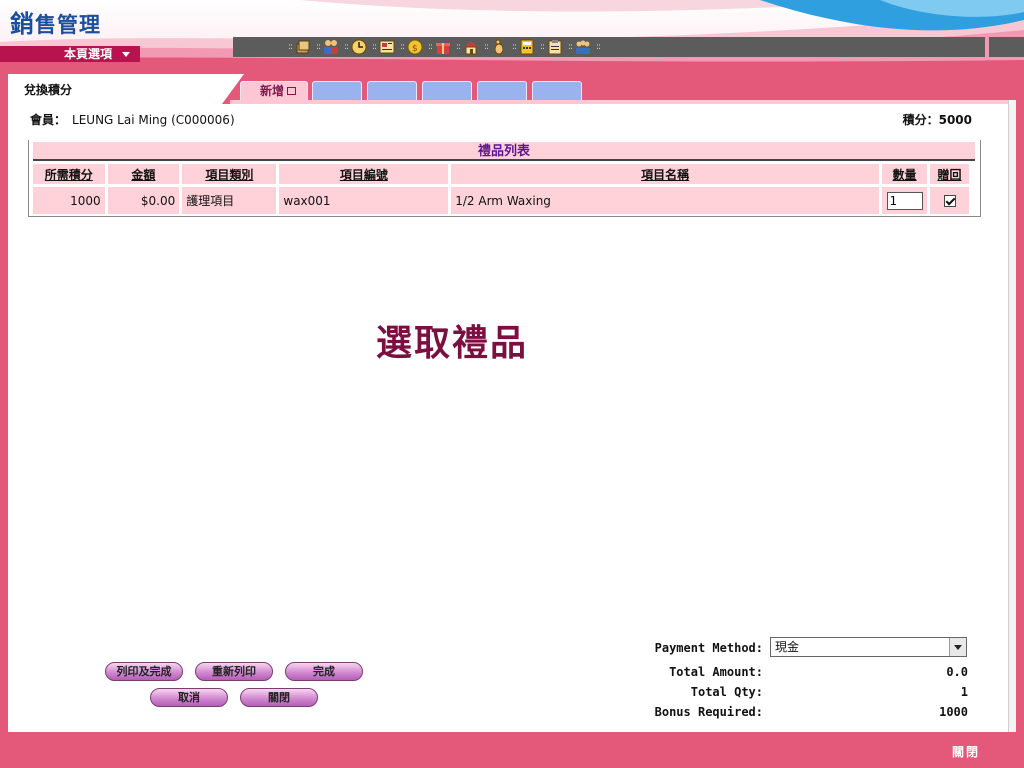 The height and width of the screenshot is (768, 1024). I want to click on col-category: 項目類別, so click(229, 174).